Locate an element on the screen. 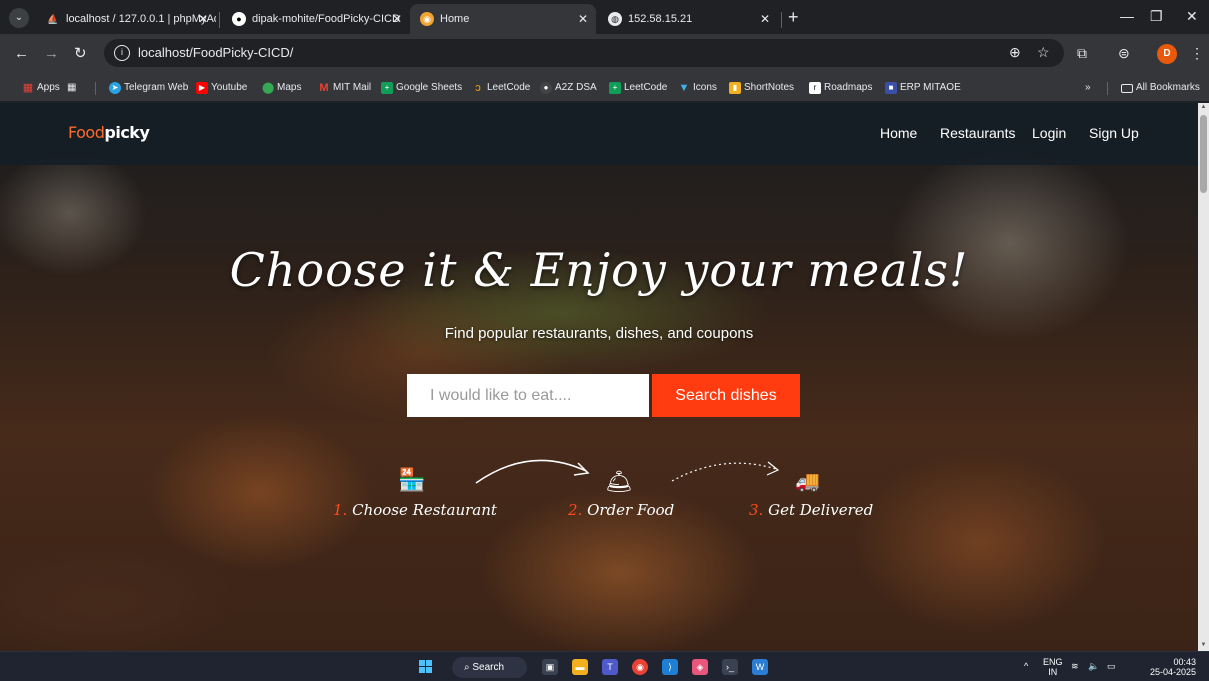 The height and width of the screenshot is (681, 1209). bookmark-leetcode-sheet: + LeetCode is located at coordinates (638, 88).